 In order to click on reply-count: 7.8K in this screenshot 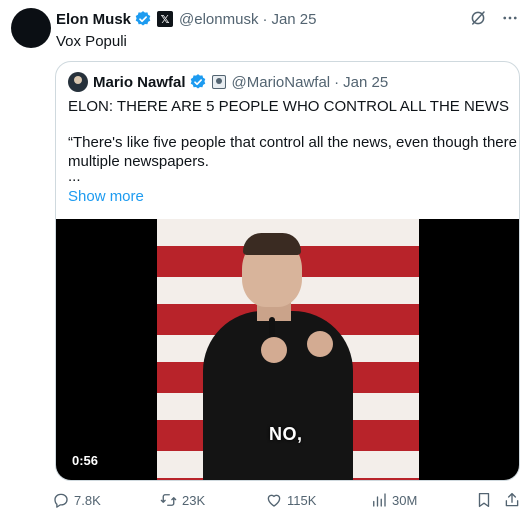, I will do `click(87, 500)`.